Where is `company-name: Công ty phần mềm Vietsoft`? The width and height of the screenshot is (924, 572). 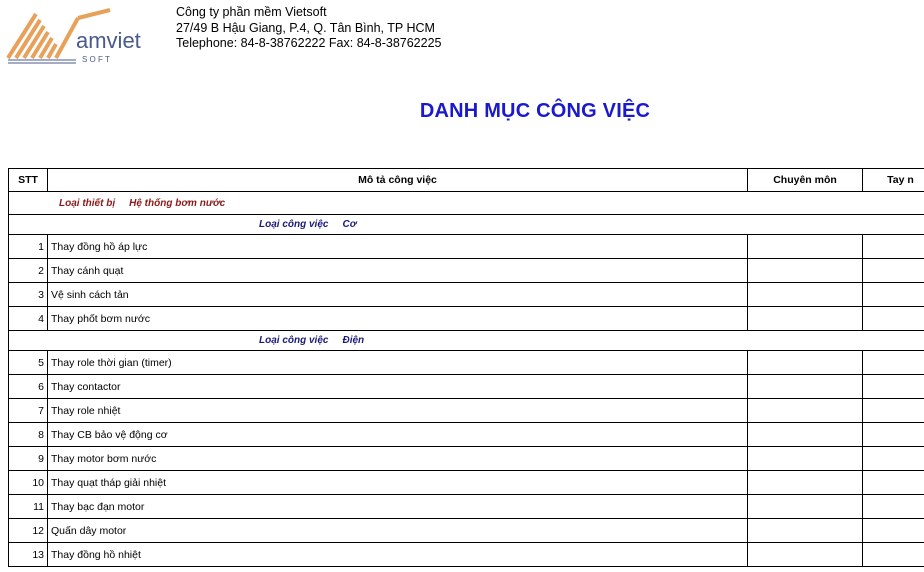
company-name: Công ty phần mềm Vietsoft is located at coordinates (251, 12).